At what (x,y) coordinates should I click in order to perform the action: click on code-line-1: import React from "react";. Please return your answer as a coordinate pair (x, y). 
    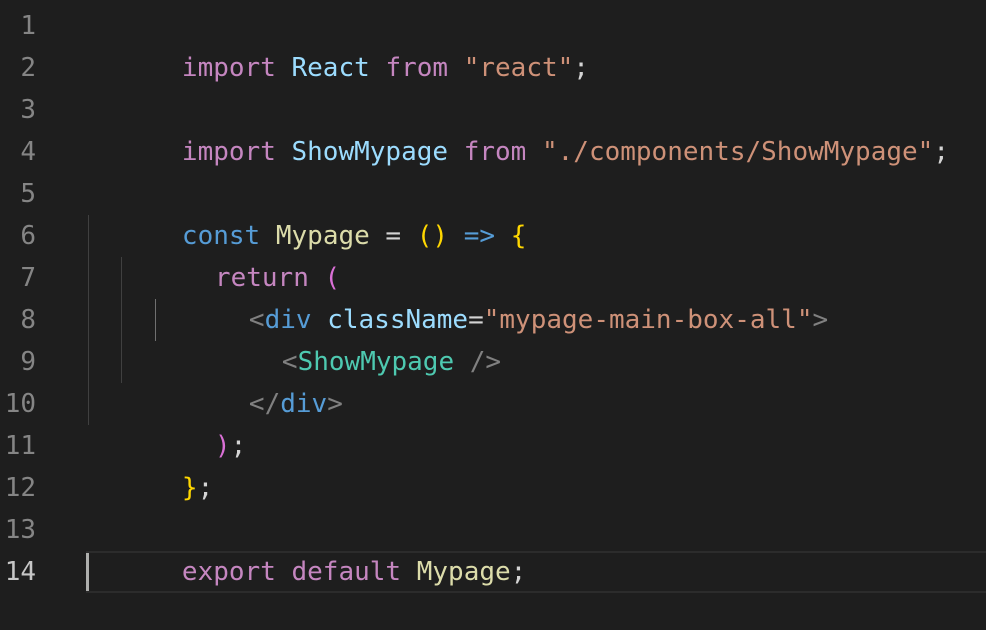
    Looking at the image, I should click on (338, 44).